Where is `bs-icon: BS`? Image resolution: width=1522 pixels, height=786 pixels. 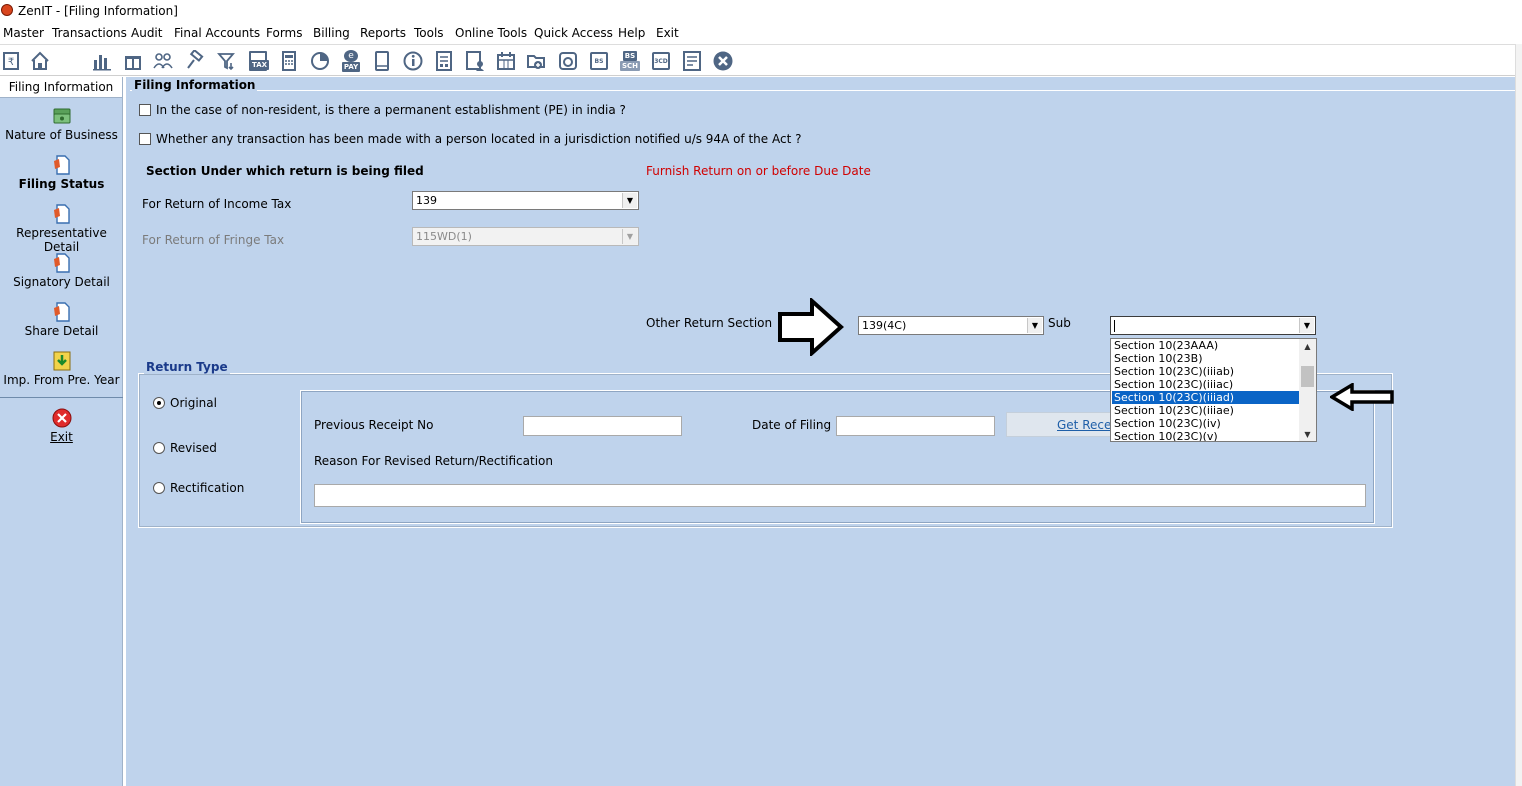
bs-icon: BS is located at coordinates (599, 61).